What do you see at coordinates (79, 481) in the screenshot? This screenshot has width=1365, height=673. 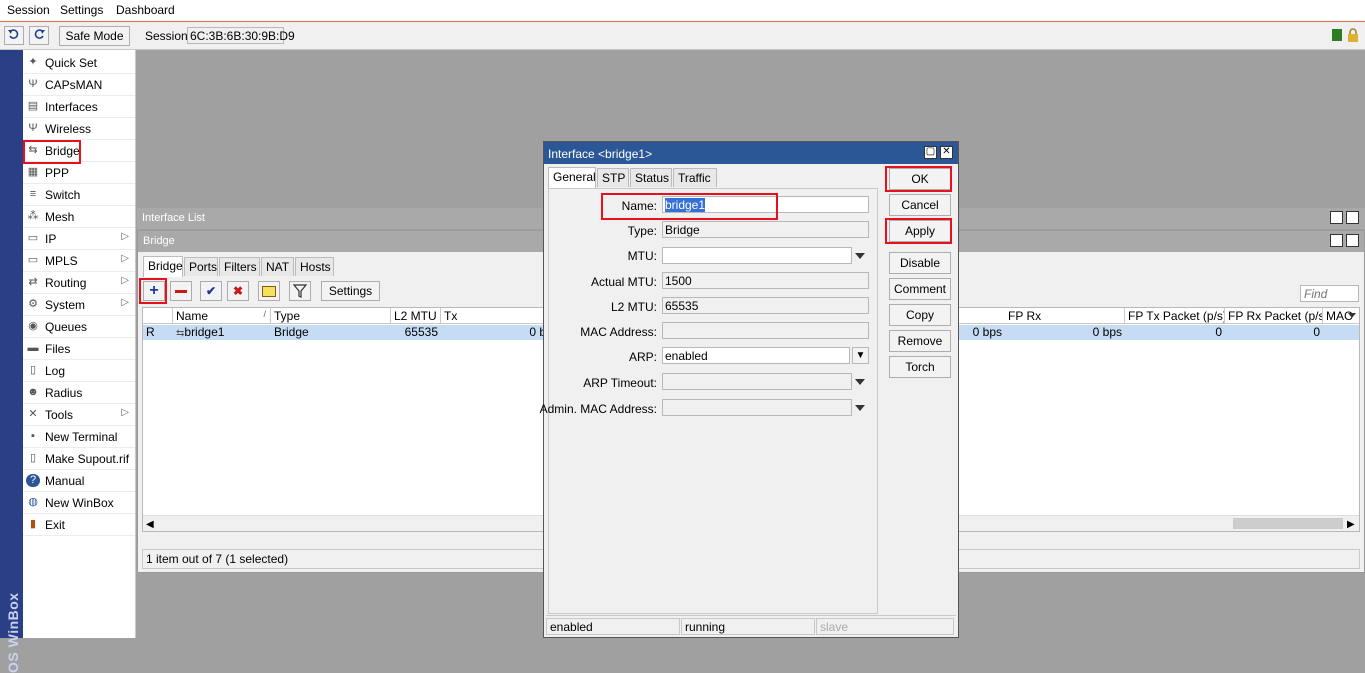 I see `sidebar-item-manual: ? Manual` at bounding box center [79, 481].